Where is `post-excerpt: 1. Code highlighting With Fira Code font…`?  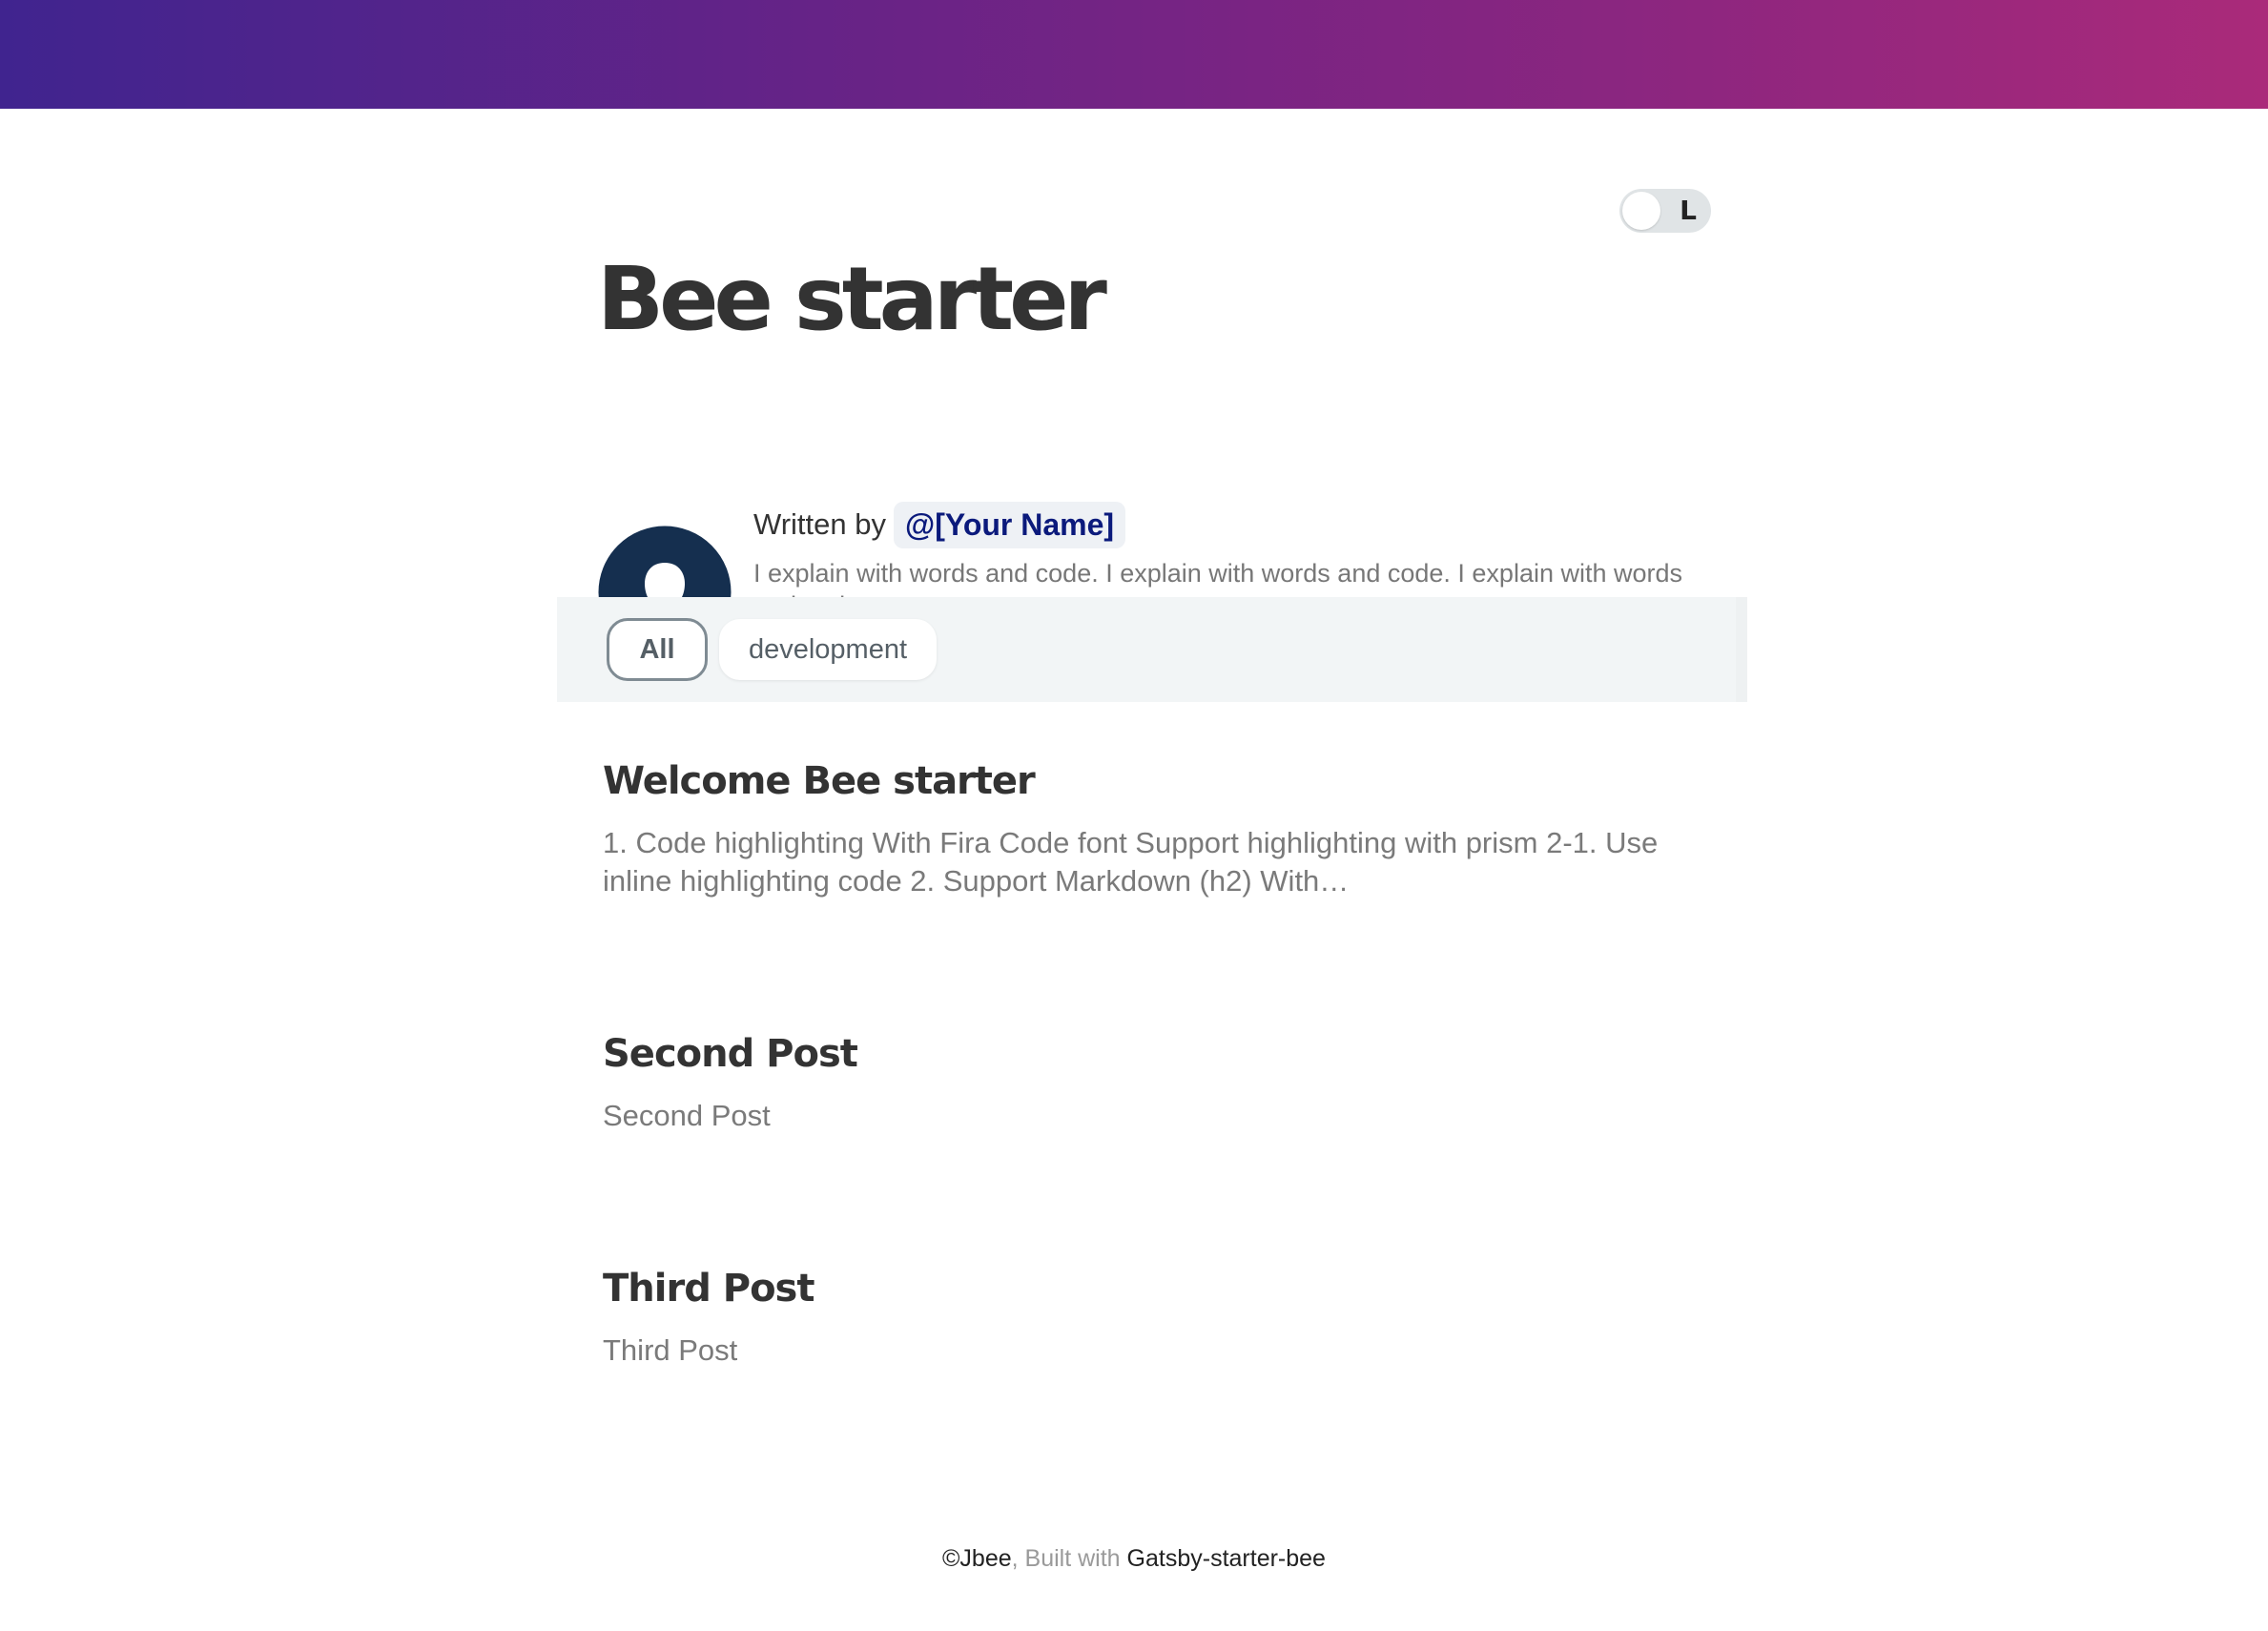 post-excerpt: 1. Code highlighting With Fira Code font… is located at coordinates (1131, 862).